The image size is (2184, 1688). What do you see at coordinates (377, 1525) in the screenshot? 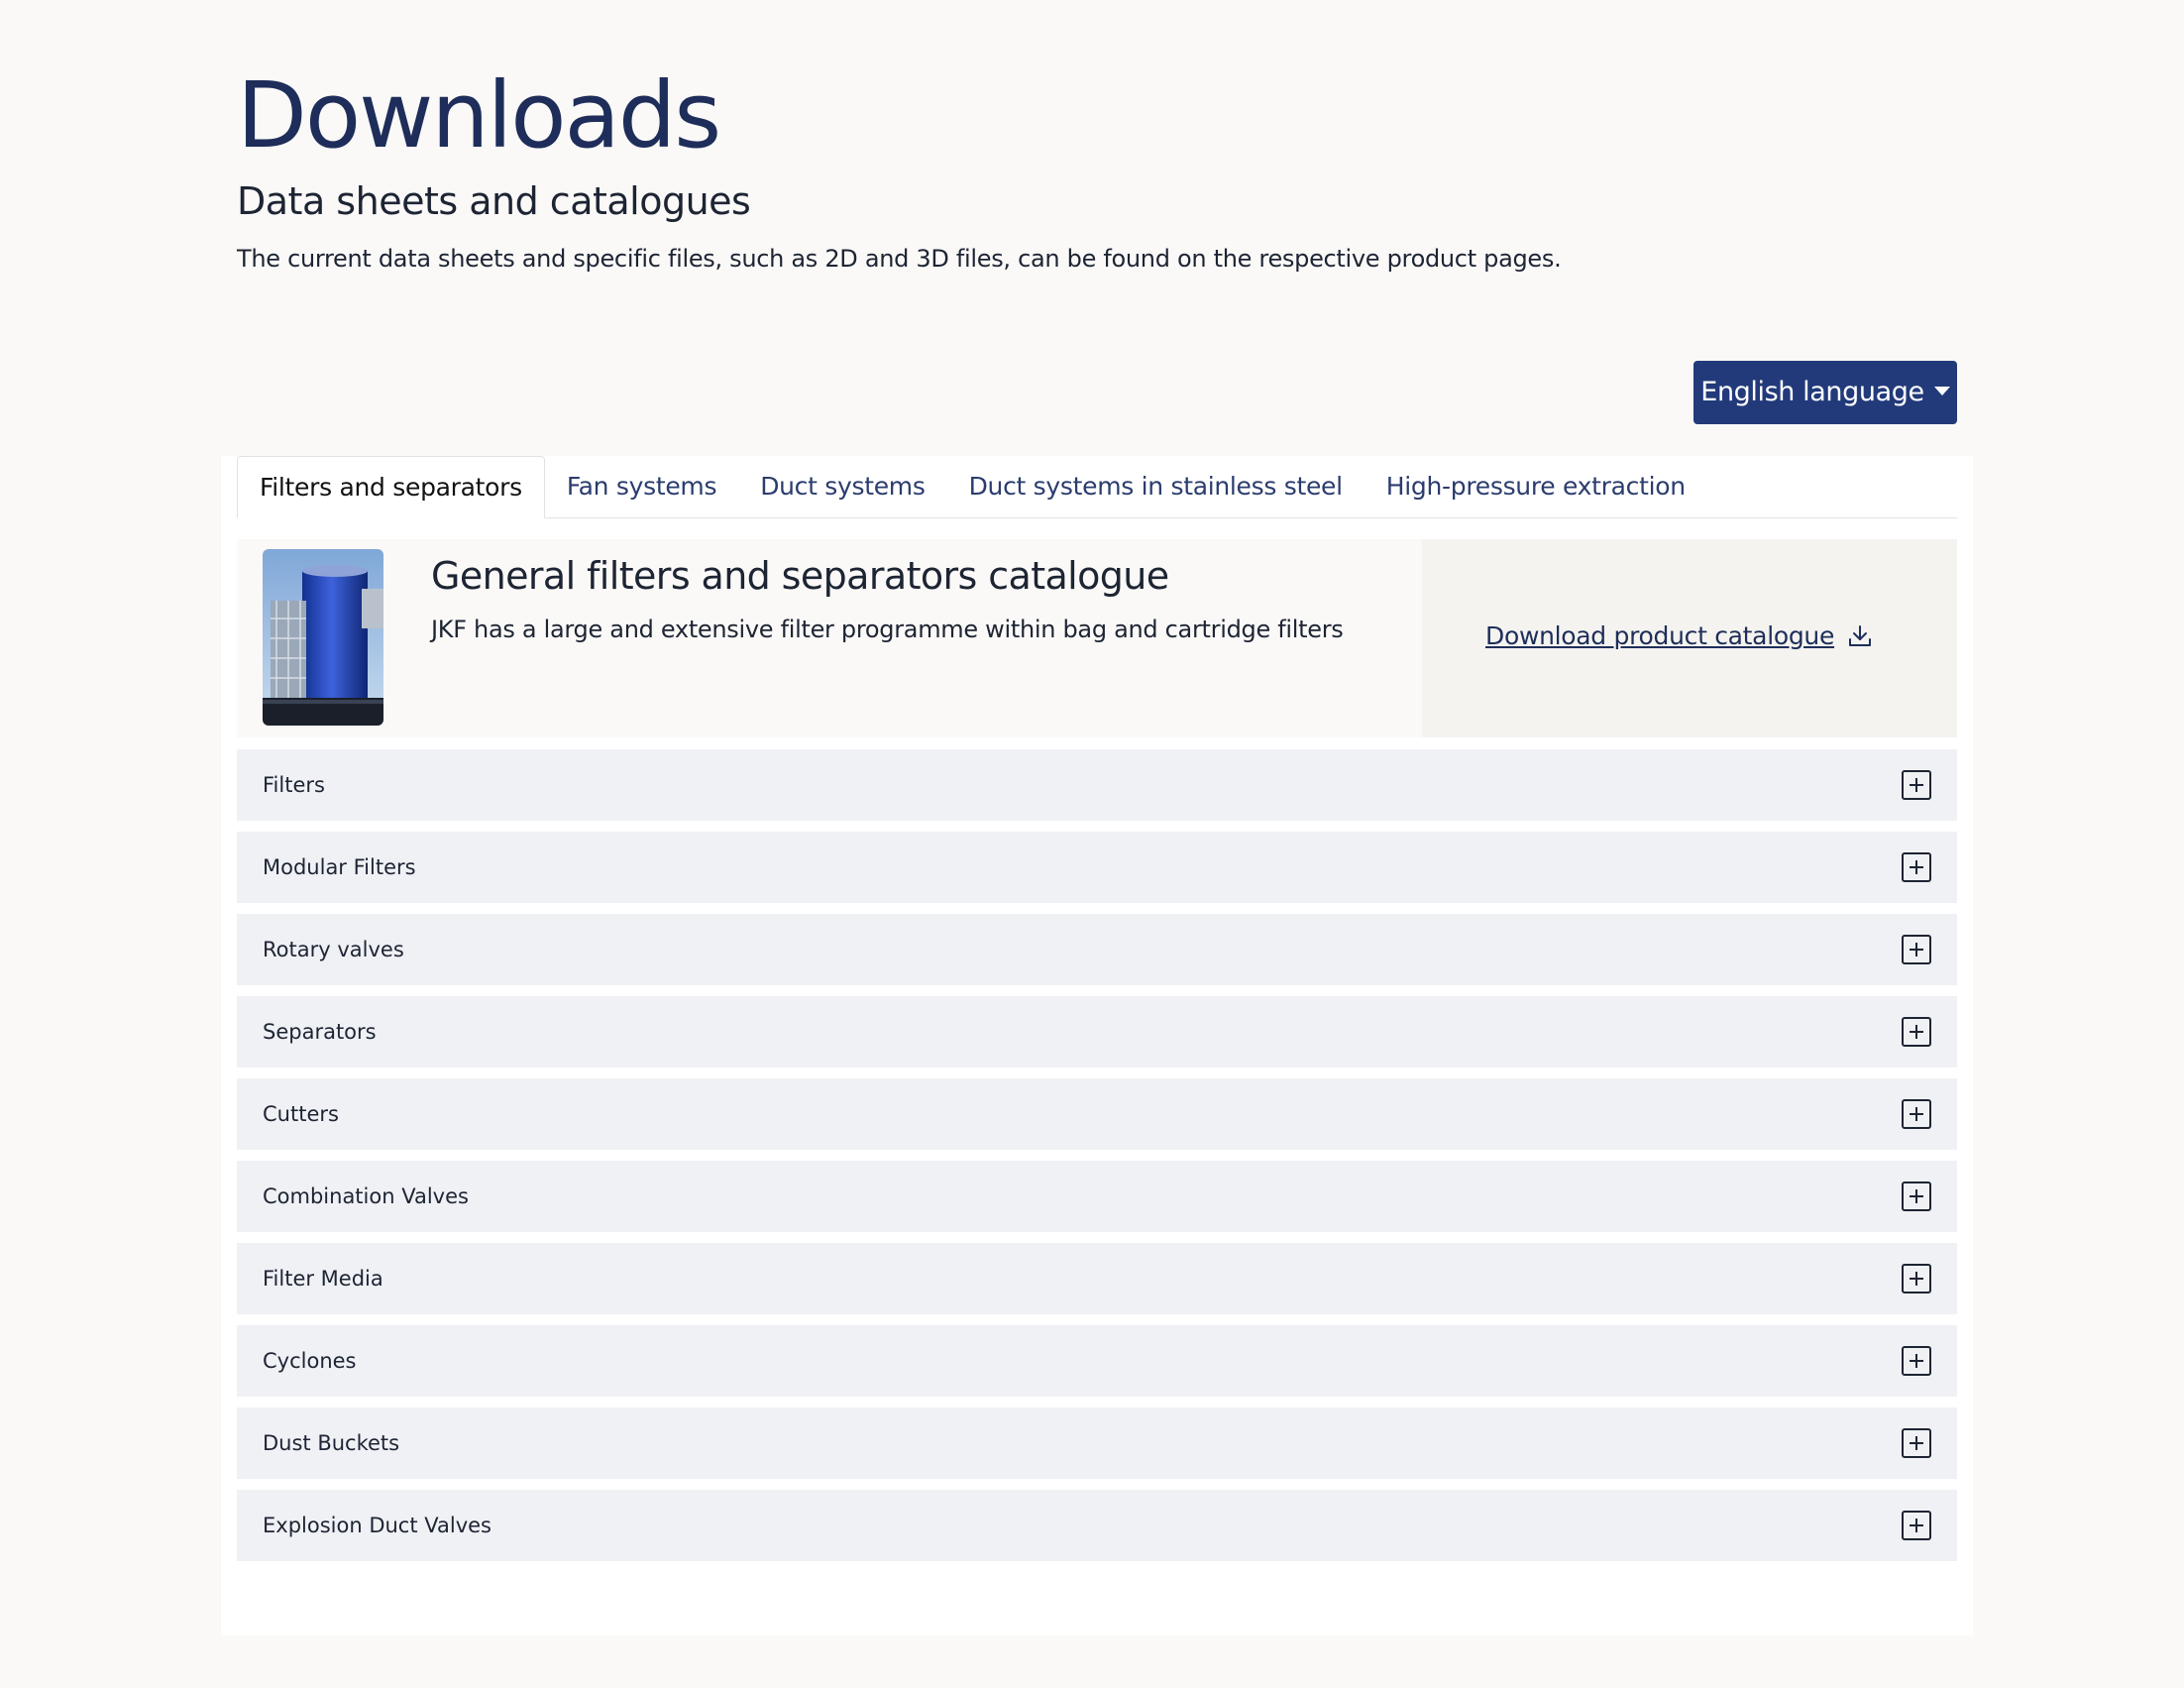
I see `accordion-item-label: Explosion Duct Valves` at bounding box center [377, 1525].